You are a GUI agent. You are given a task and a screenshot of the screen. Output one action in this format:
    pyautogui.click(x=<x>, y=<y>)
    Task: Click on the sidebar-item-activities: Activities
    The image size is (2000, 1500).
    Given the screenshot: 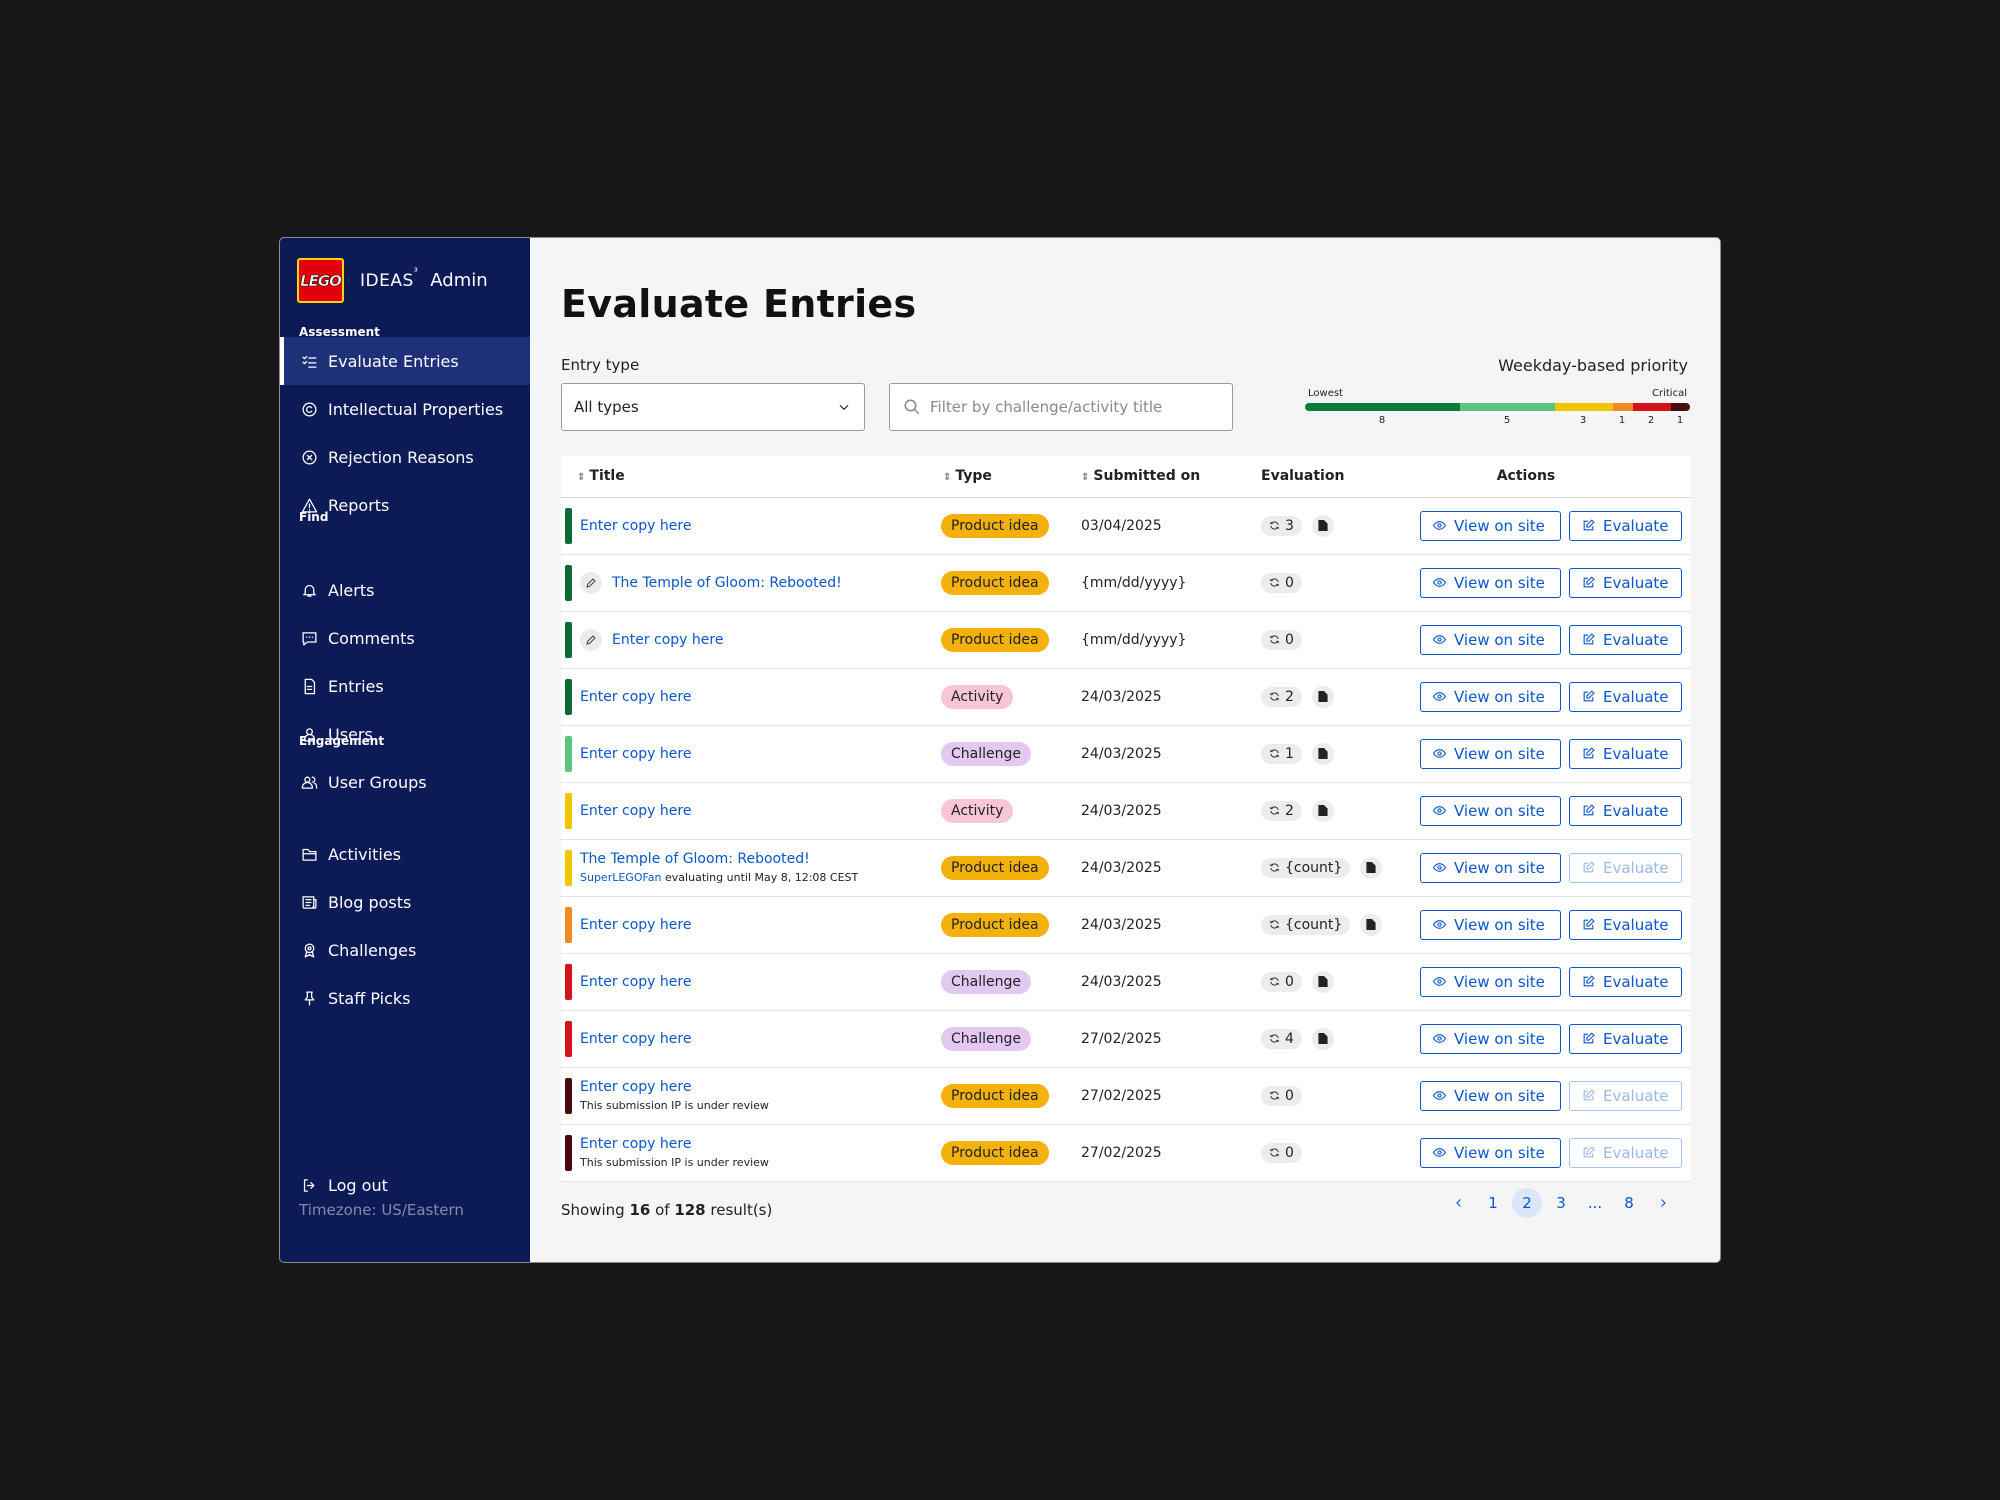 What is the action you would take?
    pyautogui.click(x=405, y=854)
    